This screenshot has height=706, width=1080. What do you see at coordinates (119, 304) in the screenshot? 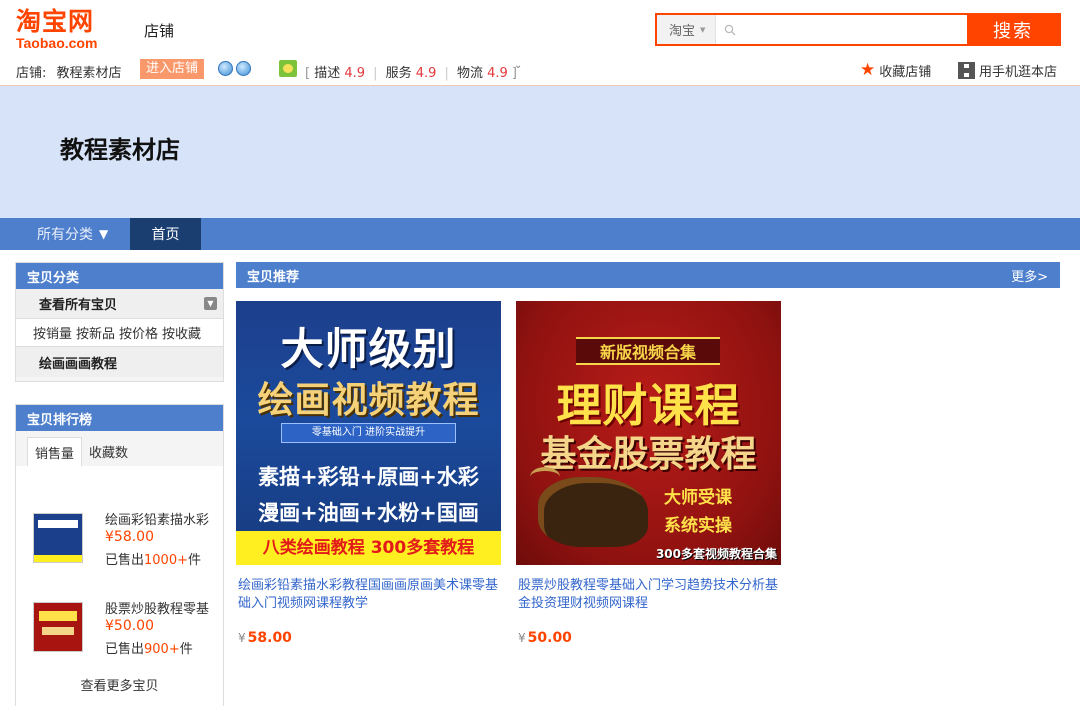
I see `view-all-items: 查看所有宝贝 ▼` at bounding box center [119, 304].